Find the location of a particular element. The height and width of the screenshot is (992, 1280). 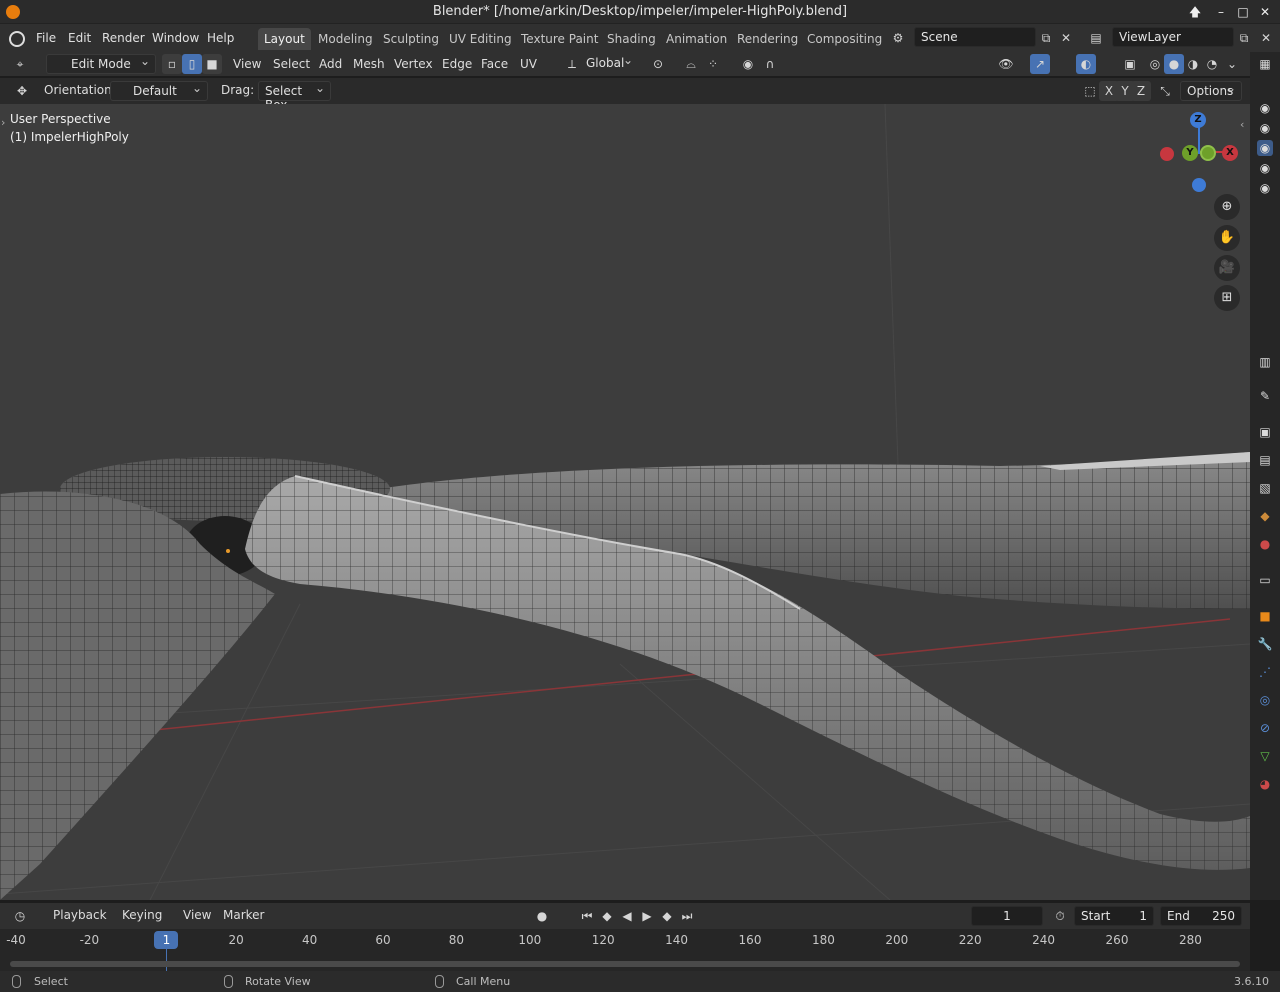

tab-texture-paint: Texture Paint is located at coordinates (559, 39).